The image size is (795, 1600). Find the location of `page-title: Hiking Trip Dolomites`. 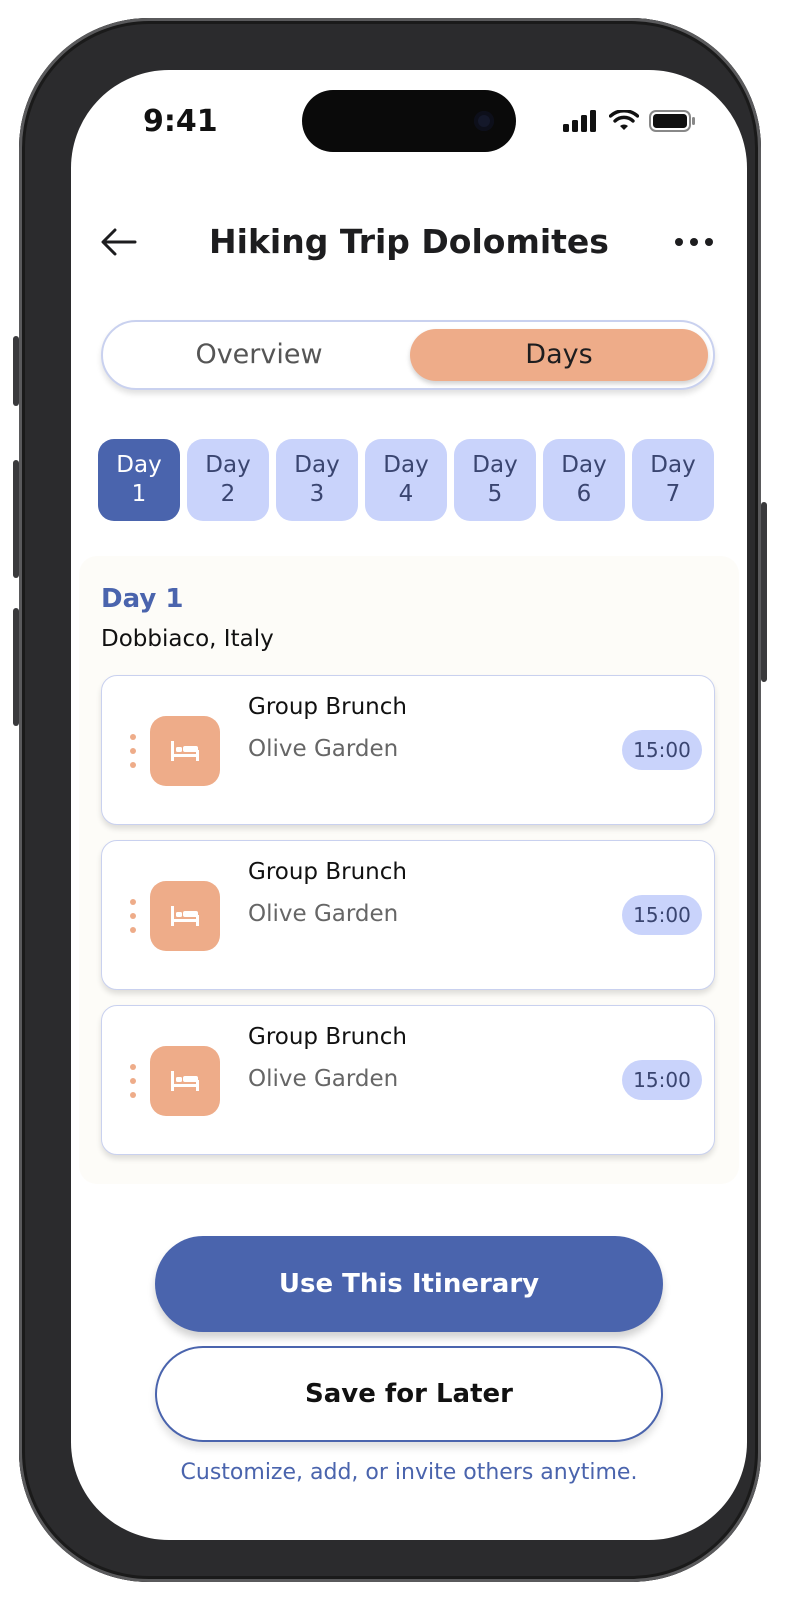

page-title: Hiking Trip Dolomites is located at coordinates (409, 241).